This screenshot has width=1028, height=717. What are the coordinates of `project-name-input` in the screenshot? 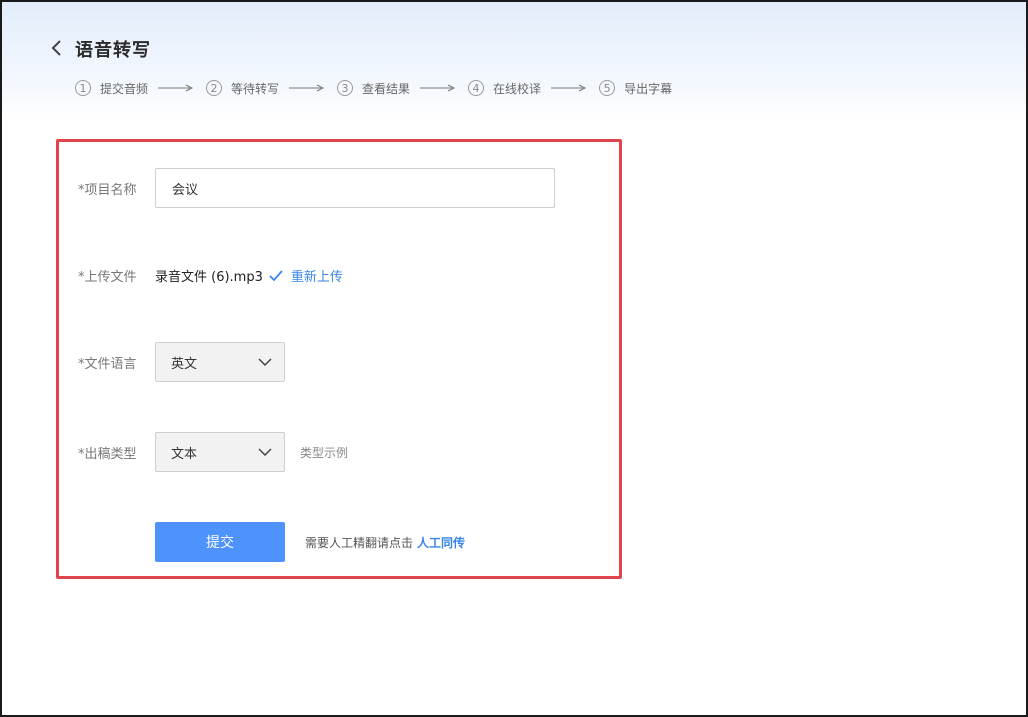 It's located at (355, 188).